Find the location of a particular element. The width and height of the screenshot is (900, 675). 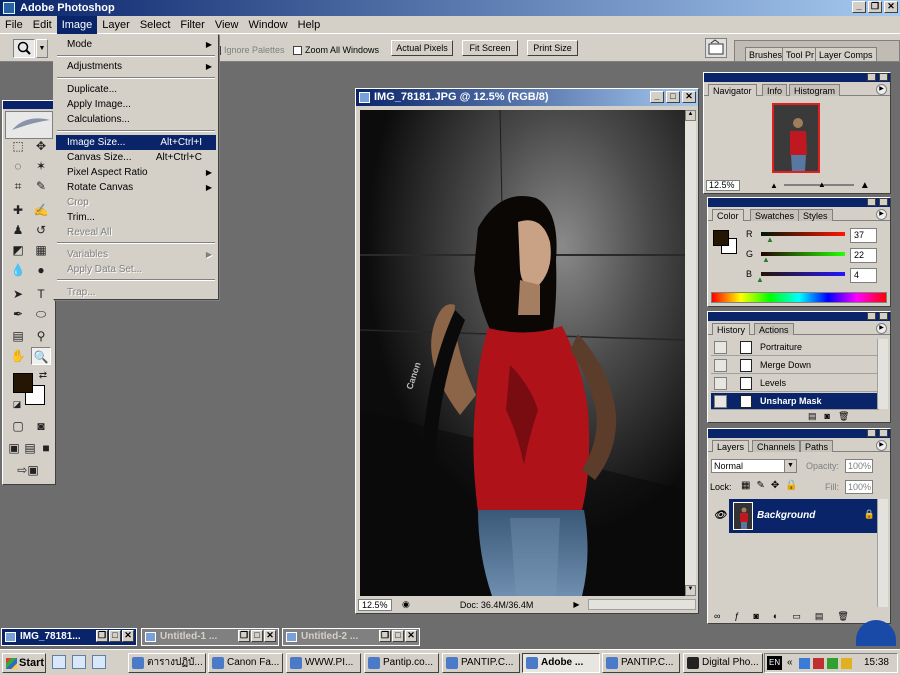

history-item-selected: Unsharp Mask is located at coordinates (795, 401).